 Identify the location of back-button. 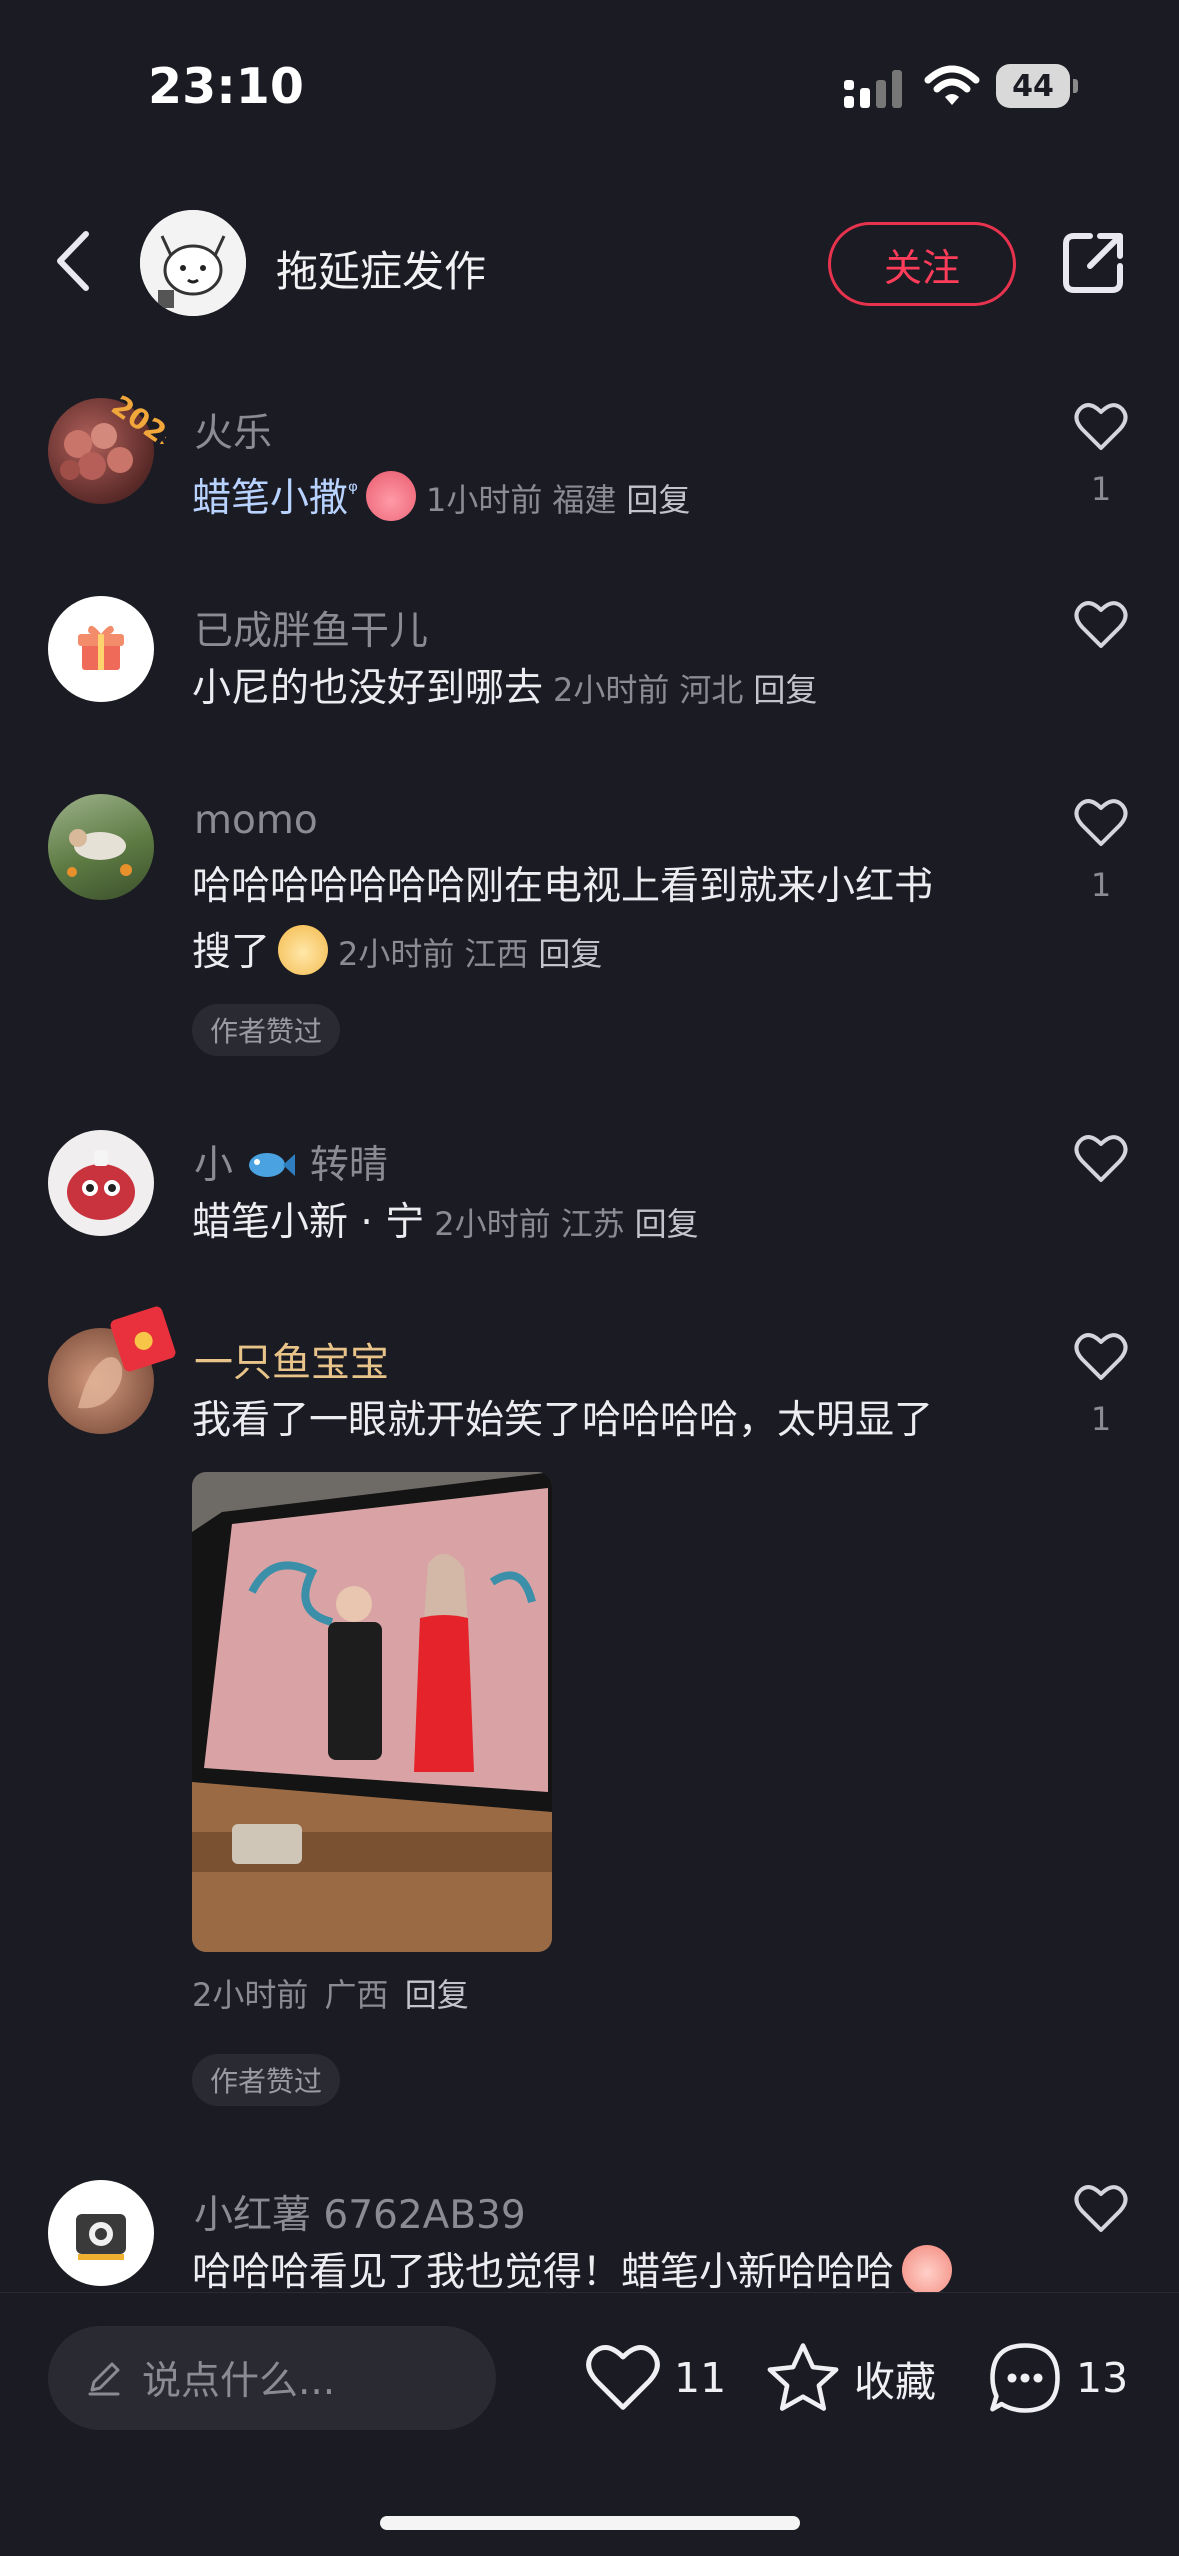
(75, 261).